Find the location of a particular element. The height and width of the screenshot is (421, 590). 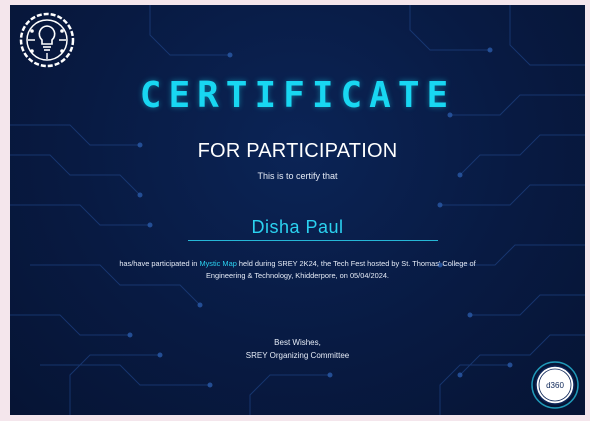

lightbulb-gear-logo-icon is located at coordinates (47, 40).